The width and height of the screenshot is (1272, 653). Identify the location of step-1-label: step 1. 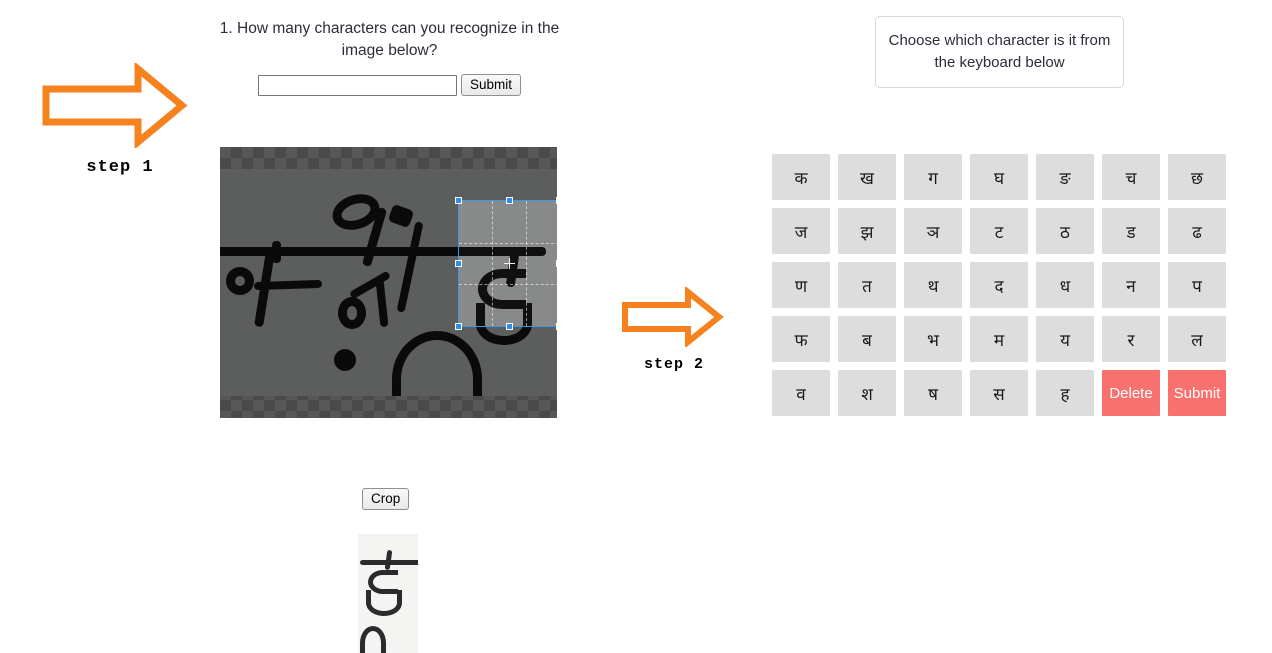
(120, 167).